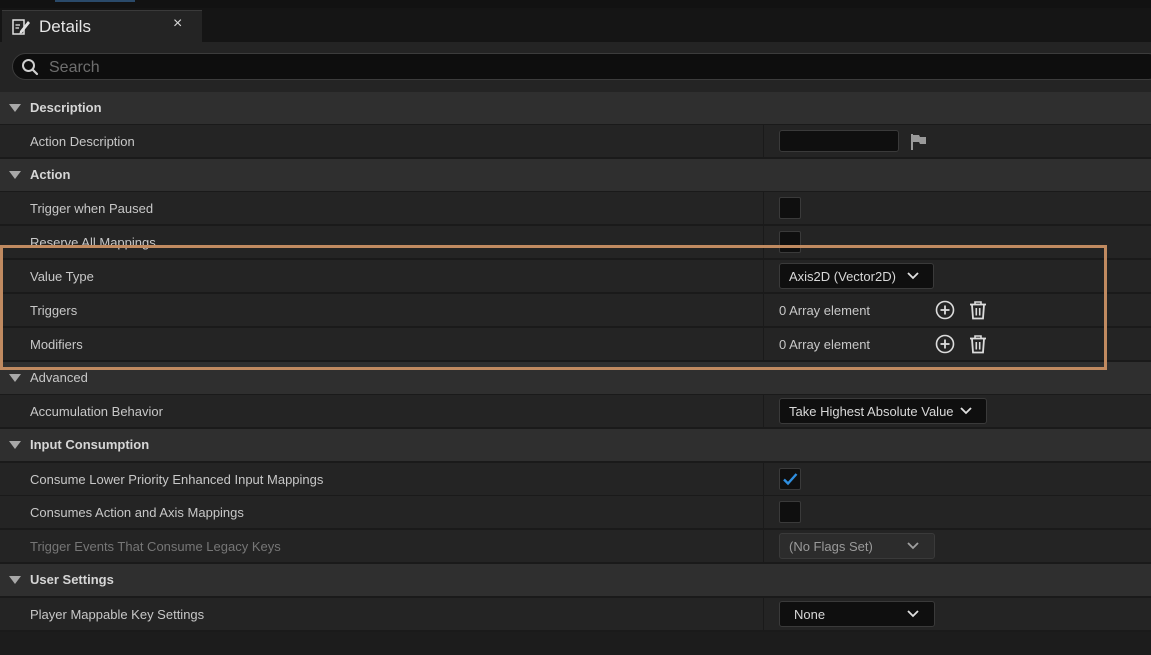  I want to click on row-triggers: Triggers 0 Array element, so click(575, 310).